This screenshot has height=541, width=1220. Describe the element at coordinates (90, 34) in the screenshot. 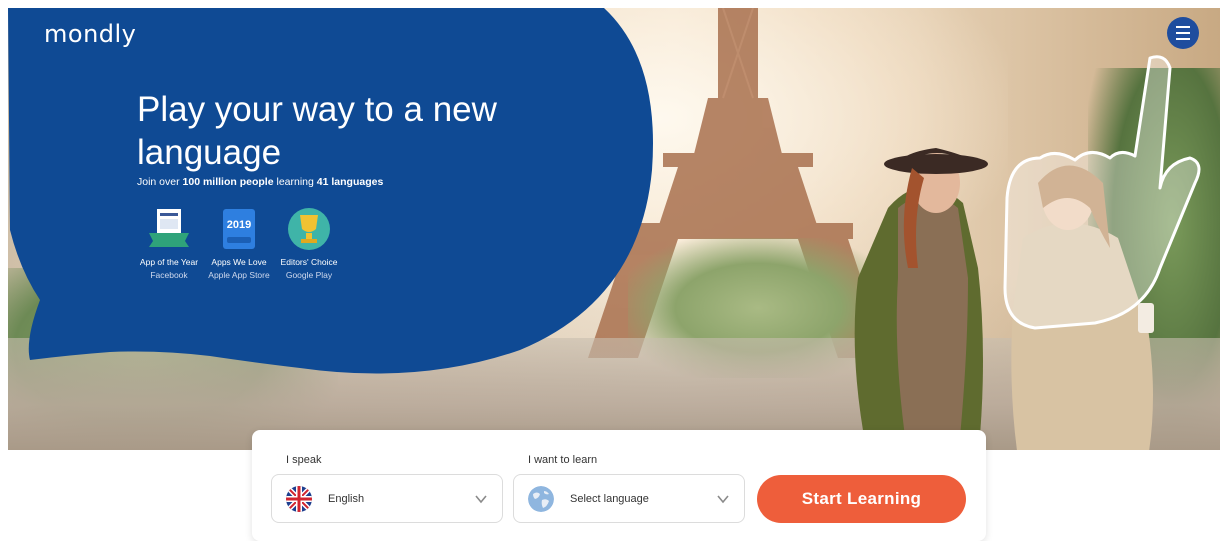

I see `mondly-logo: mondly` at that location.